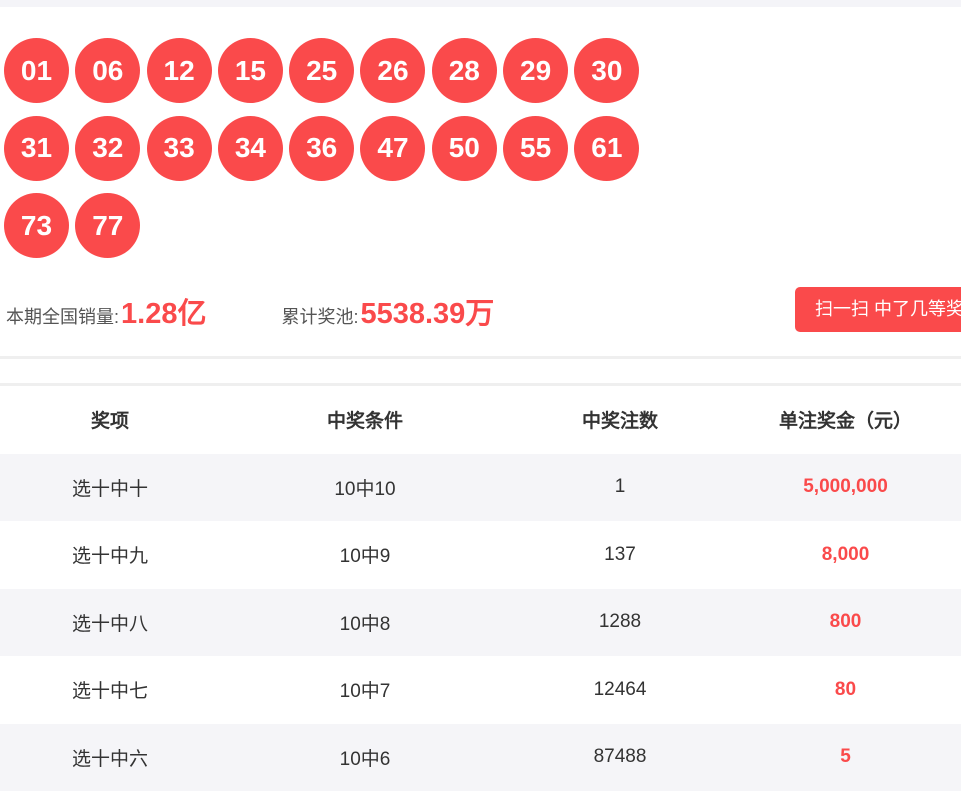  What do you see at coordinates (365, 488) in the screenshot?
I see `cell-condition: 10中10` at bounding box center [365, 488].